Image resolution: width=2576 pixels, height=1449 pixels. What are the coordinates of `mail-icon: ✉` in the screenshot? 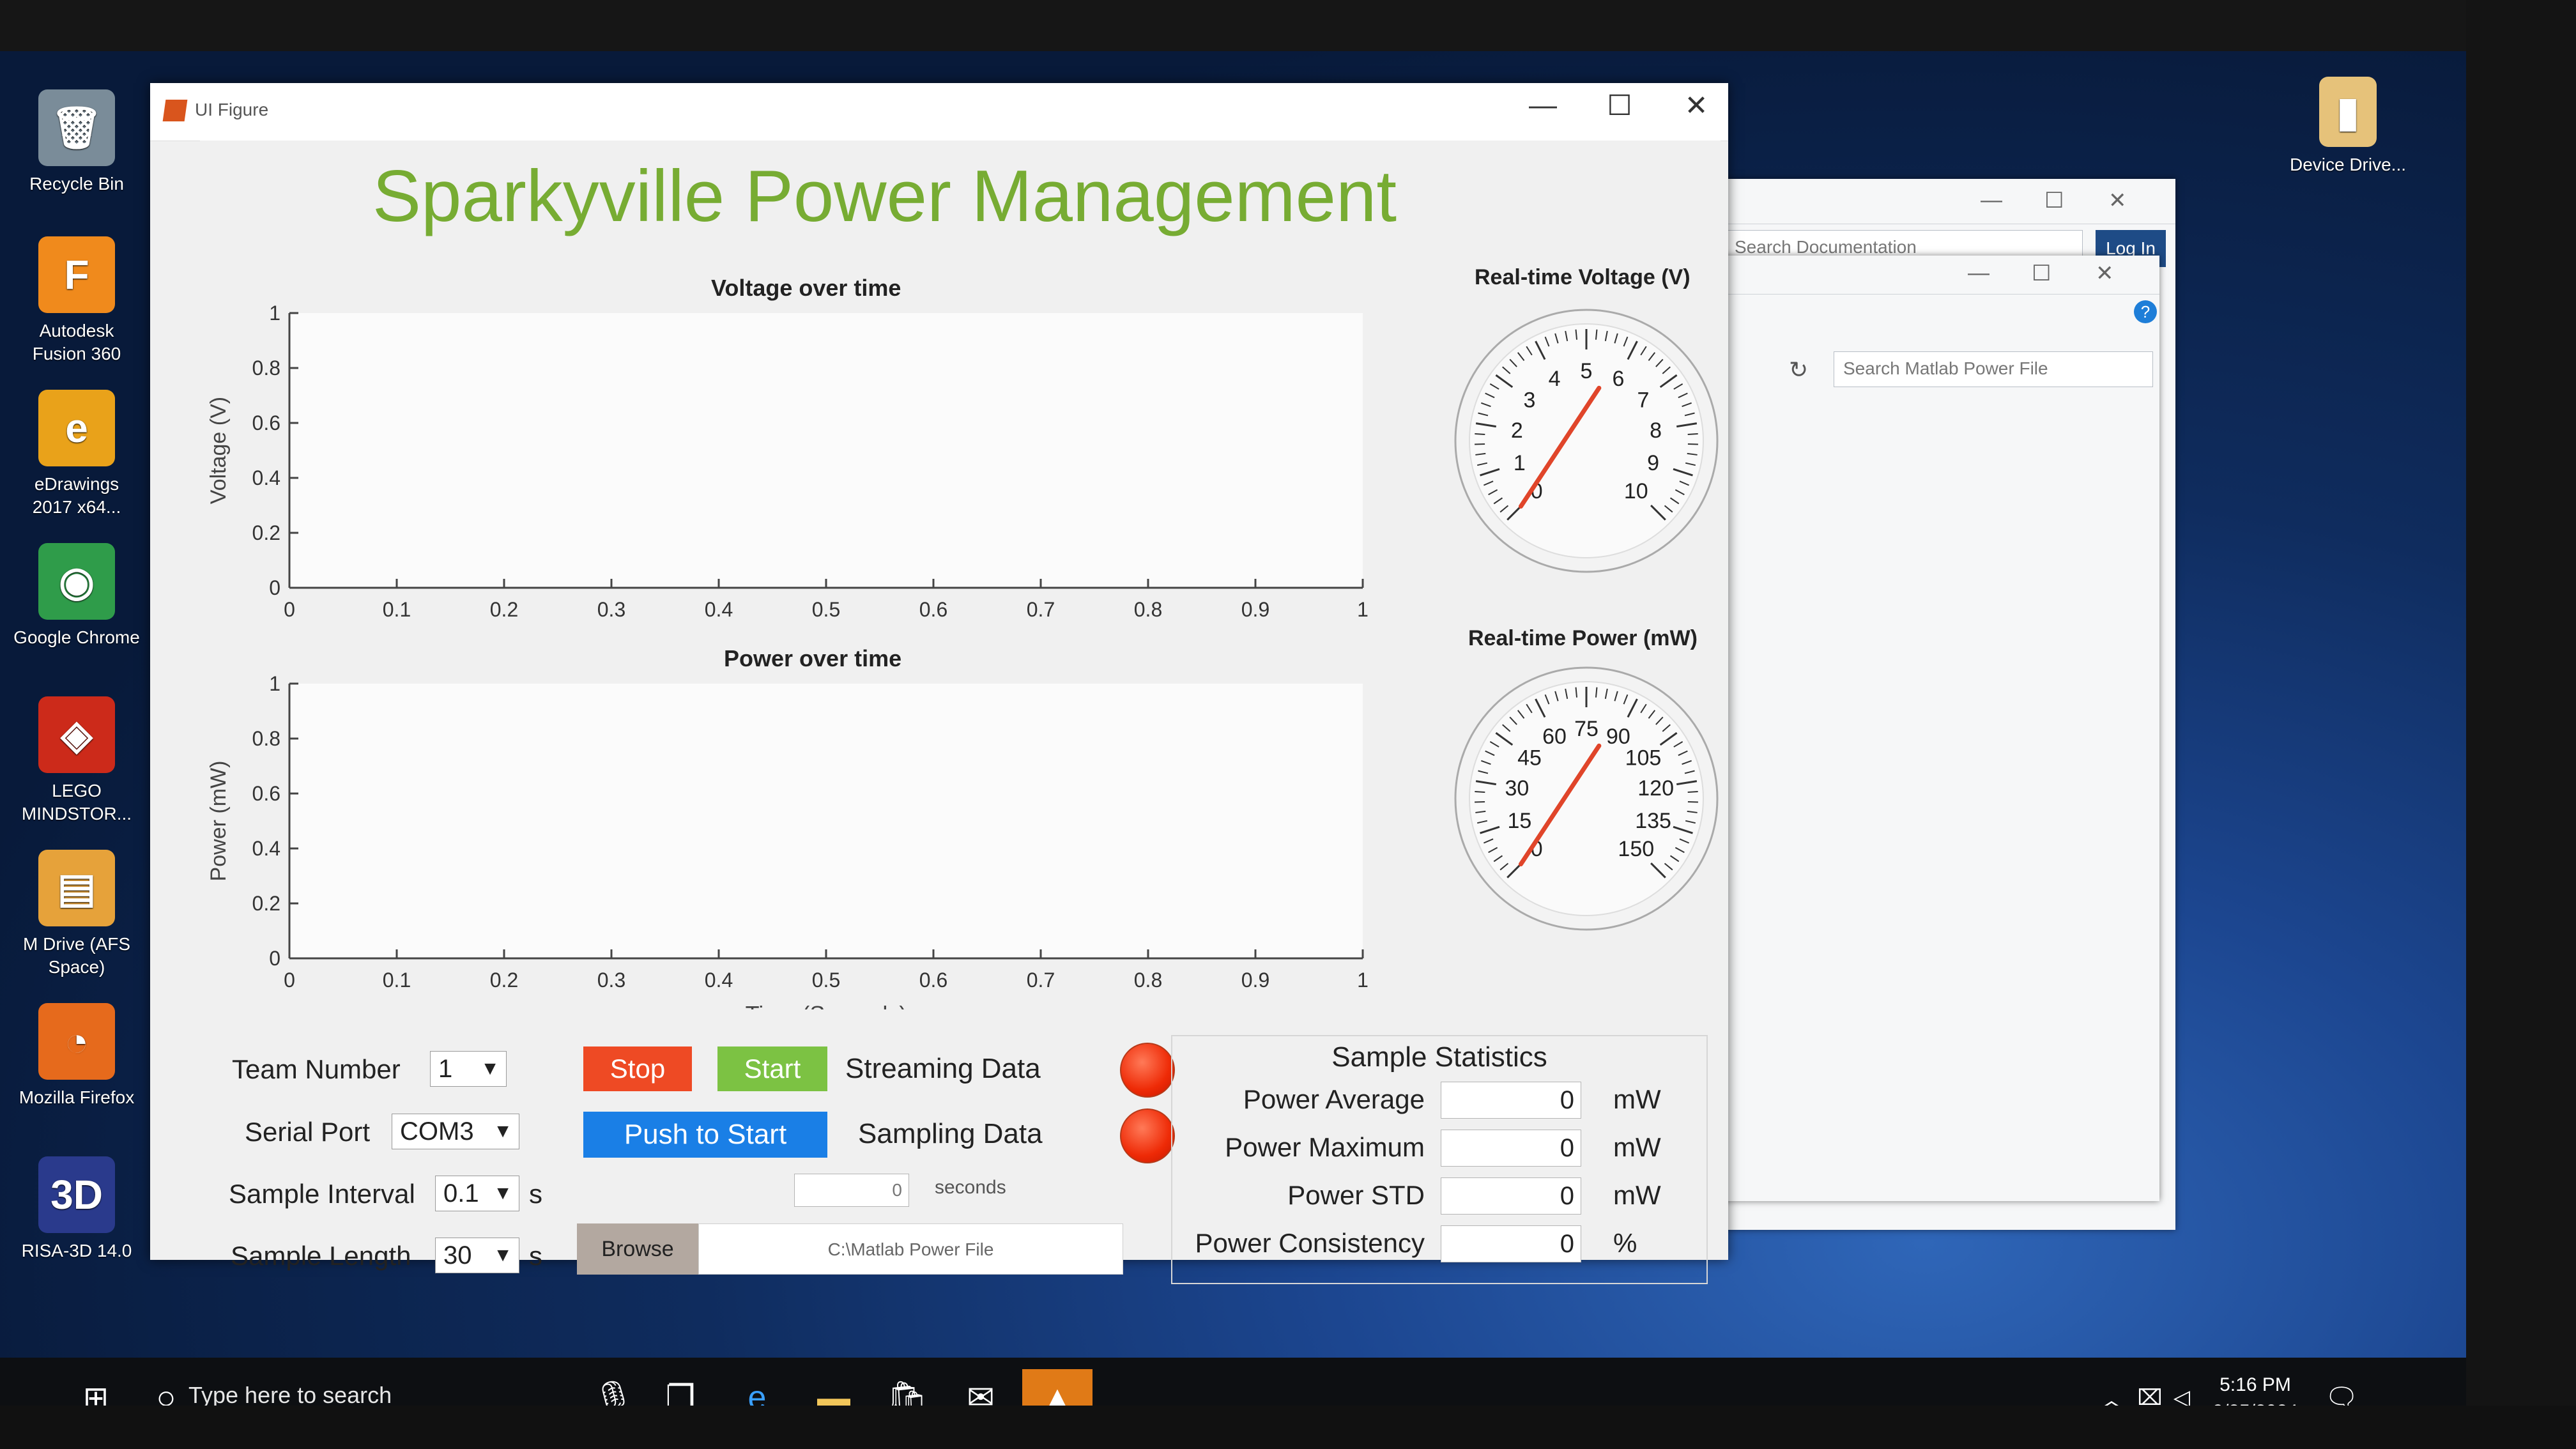 It's located at (981, 1387).